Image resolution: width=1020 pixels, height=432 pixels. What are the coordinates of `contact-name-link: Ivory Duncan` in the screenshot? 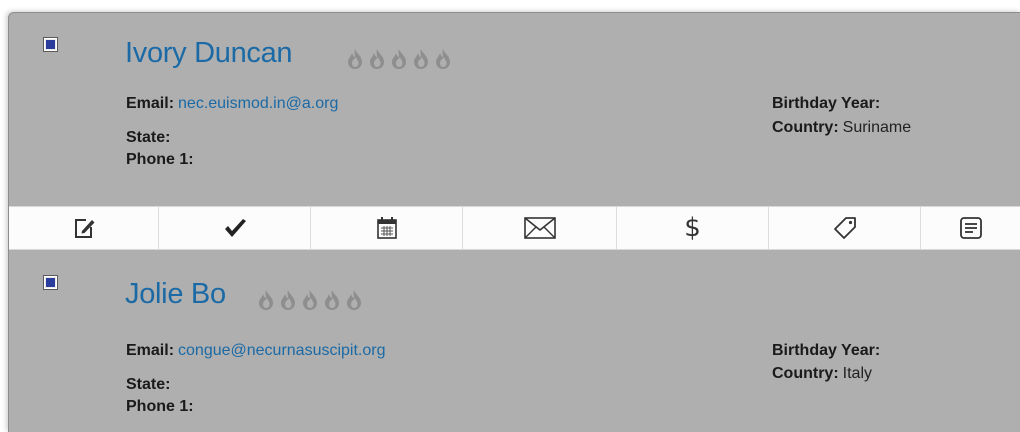 It's located at (209, 53).